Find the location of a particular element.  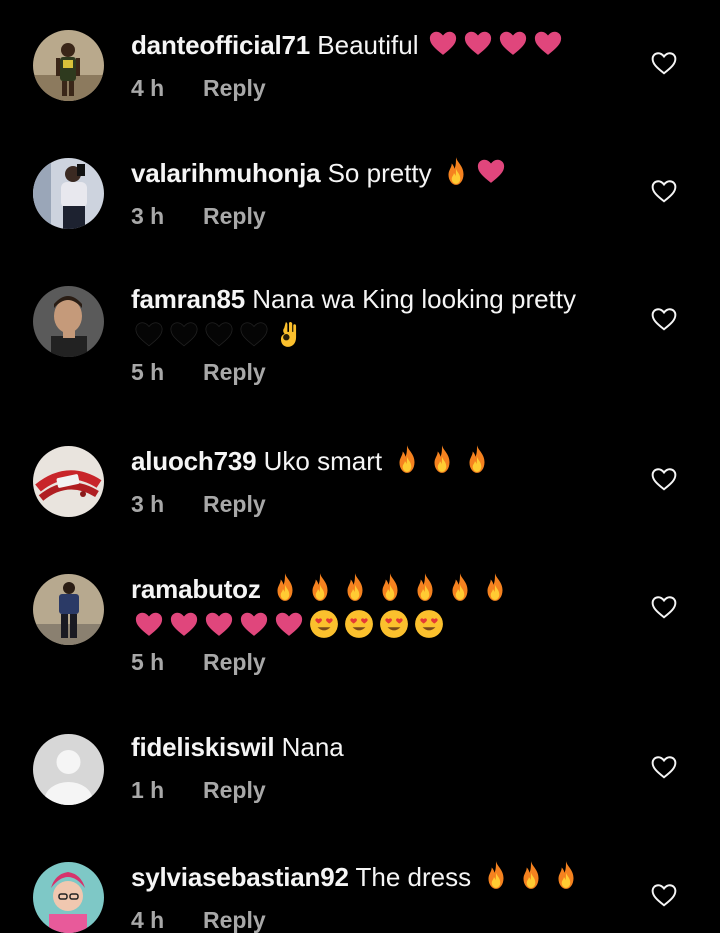

timestamp: 1 h is located at coordinates (148, 790).